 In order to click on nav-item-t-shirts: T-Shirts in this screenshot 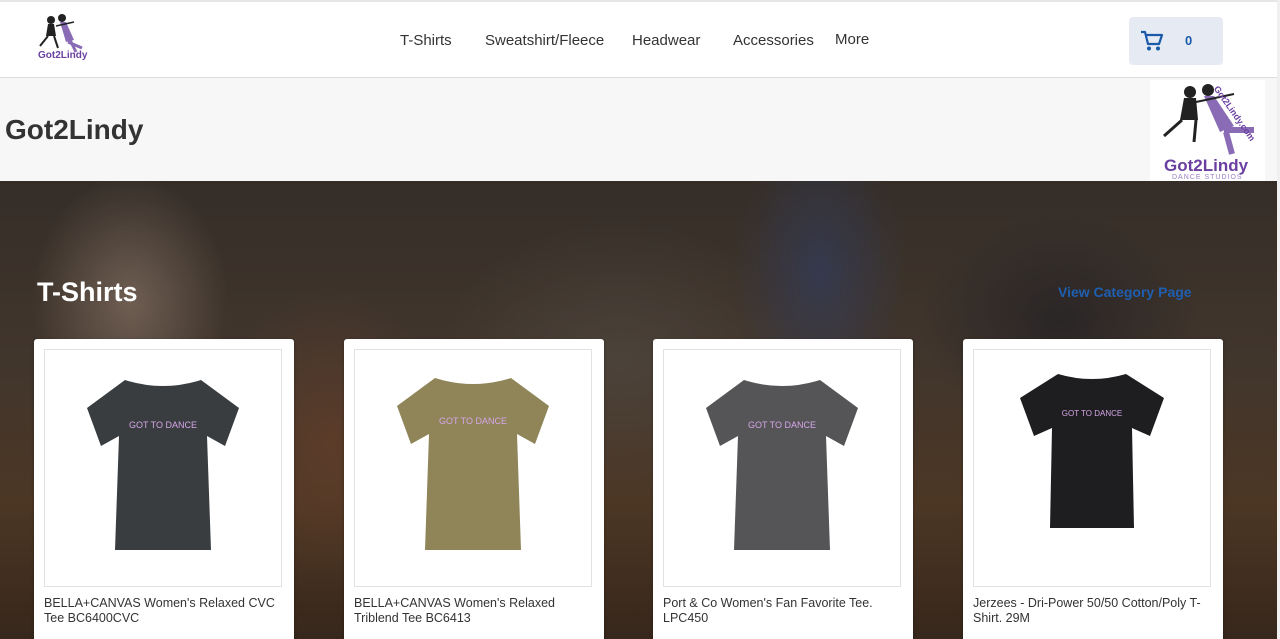, I will do `click(426, 40)`.